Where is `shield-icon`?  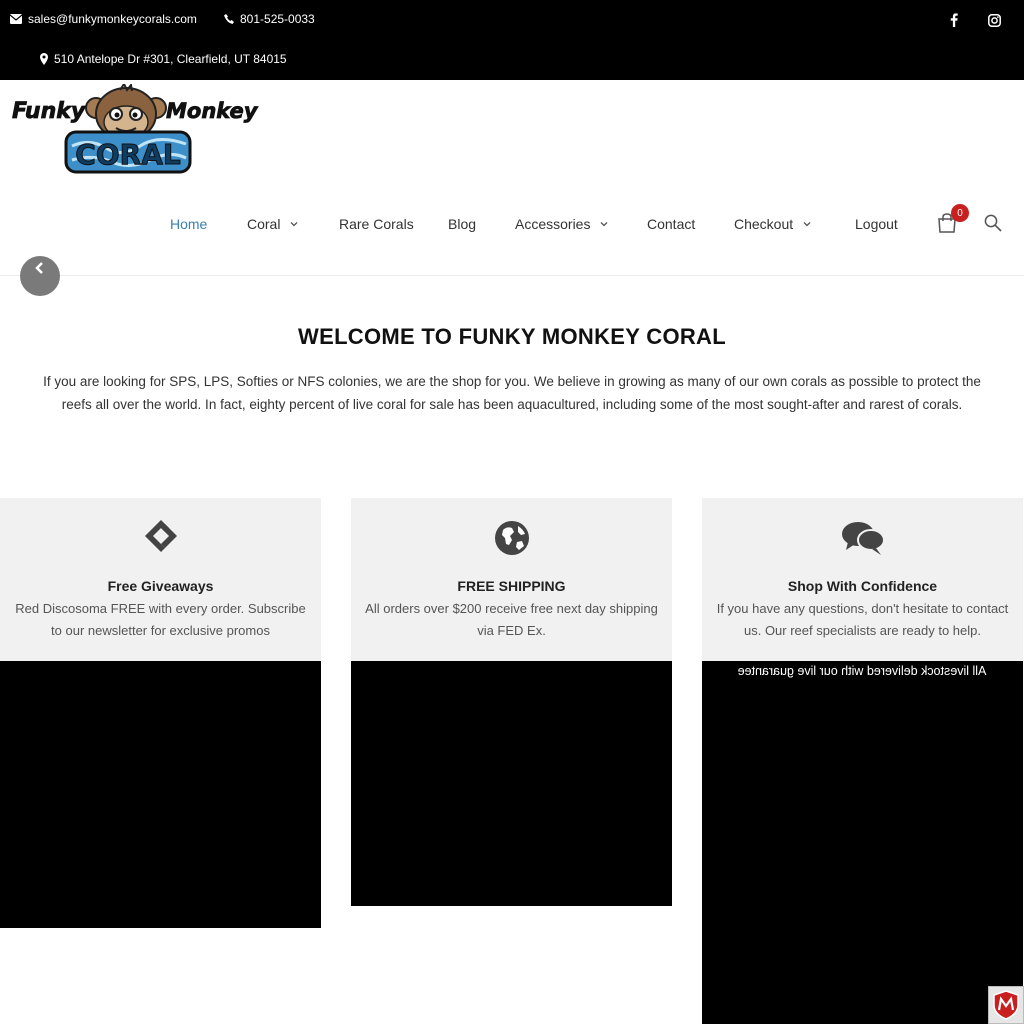 shield-icon is located at coordinates (1006, 1005).